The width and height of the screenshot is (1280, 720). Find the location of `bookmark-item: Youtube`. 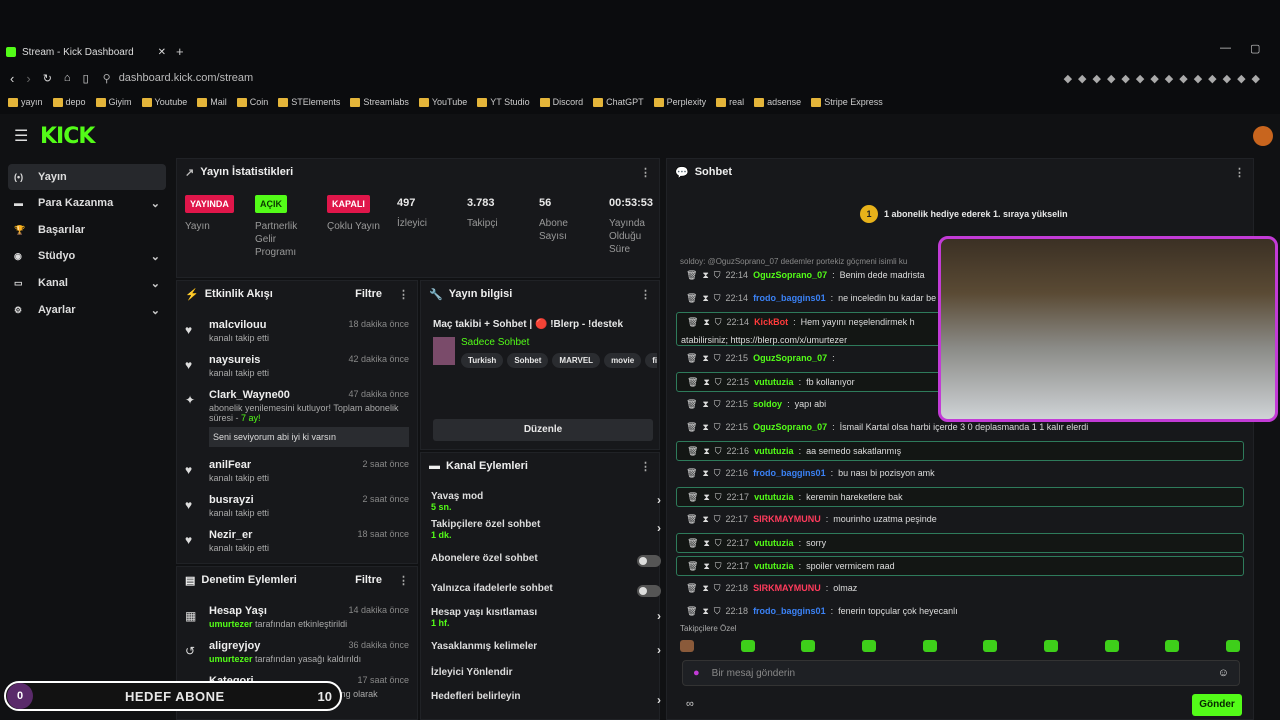

bookmark-item: Youtube is located at coordinates (164, 102).